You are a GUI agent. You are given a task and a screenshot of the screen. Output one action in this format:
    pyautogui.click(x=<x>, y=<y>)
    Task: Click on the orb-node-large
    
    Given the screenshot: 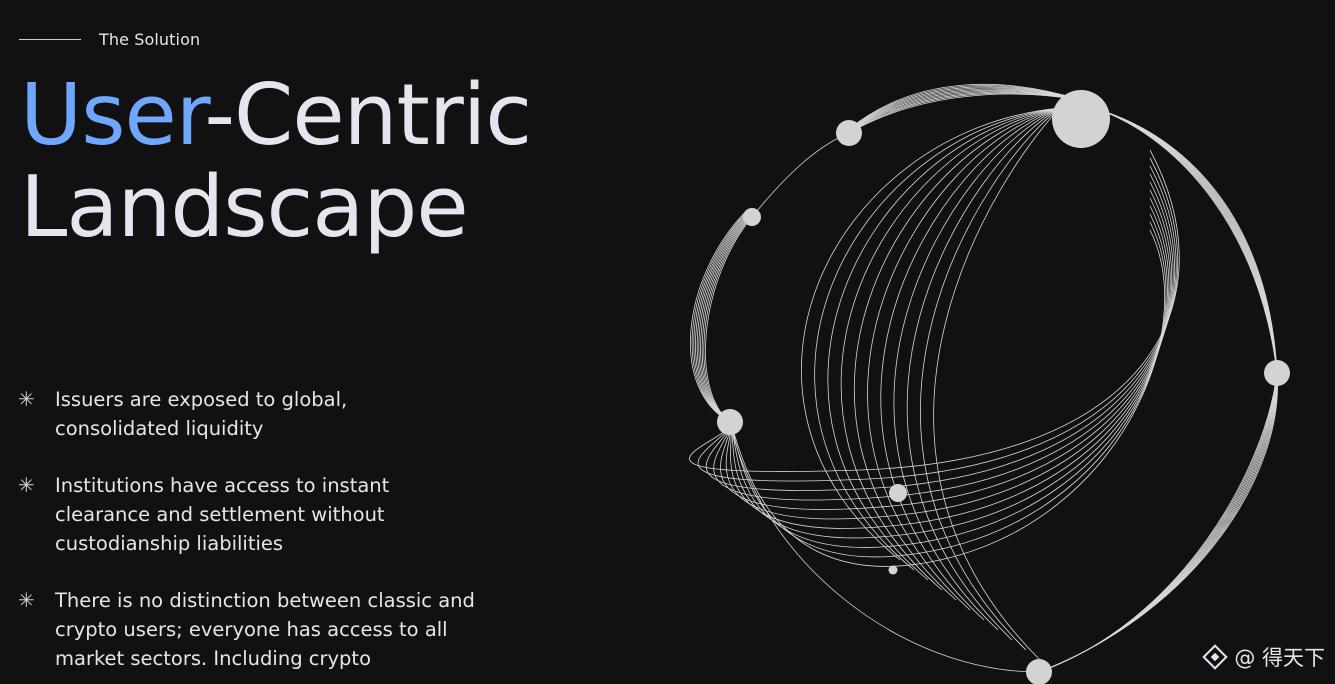 What is the action you would take?
    pyautogui.click(x=1081, y=119)
    